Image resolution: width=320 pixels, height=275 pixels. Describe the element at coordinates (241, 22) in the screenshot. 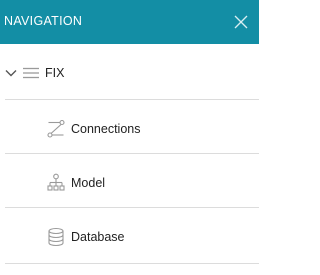

I see `close-icon` at that location.